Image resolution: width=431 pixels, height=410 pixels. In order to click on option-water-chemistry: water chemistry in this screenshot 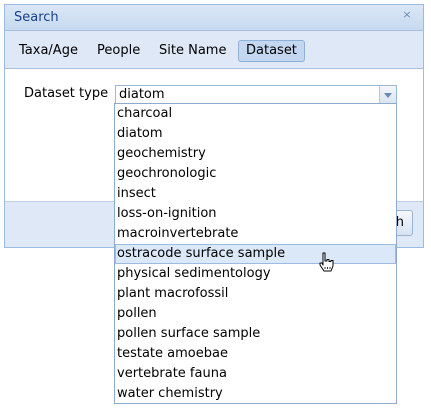, I will do `click(255, 393)`.